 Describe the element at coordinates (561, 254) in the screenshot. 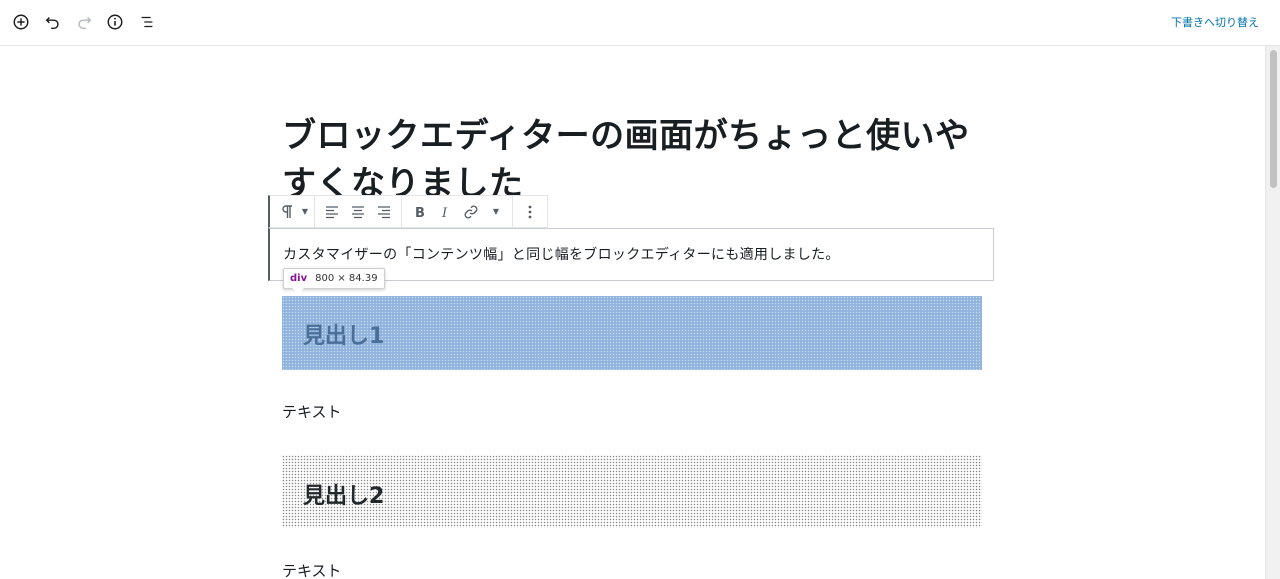

I see `paragraph-text: カスタマイザーの「コンテンツ幅」と同じ幅をブロックエディターにも適用しました。` at that location.